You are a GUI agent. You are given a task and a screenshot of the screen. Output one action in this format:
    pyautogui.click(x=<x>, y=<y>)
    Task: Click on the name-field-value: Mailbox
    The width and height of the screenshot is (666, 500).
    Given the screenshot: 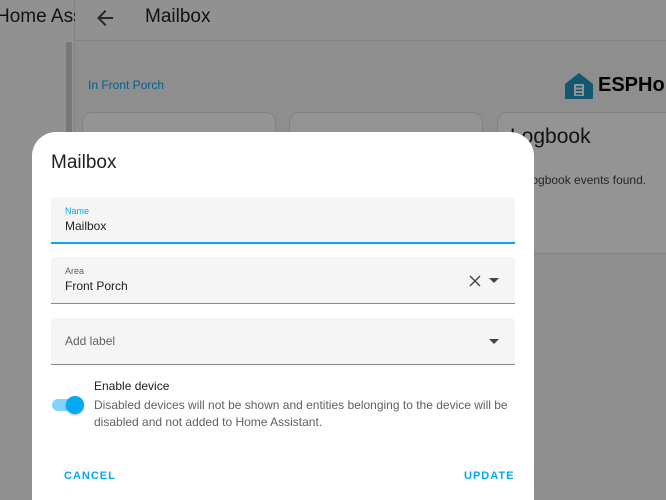 What is the action you would take?
    pyautogui.click(x=85, y=226)
    